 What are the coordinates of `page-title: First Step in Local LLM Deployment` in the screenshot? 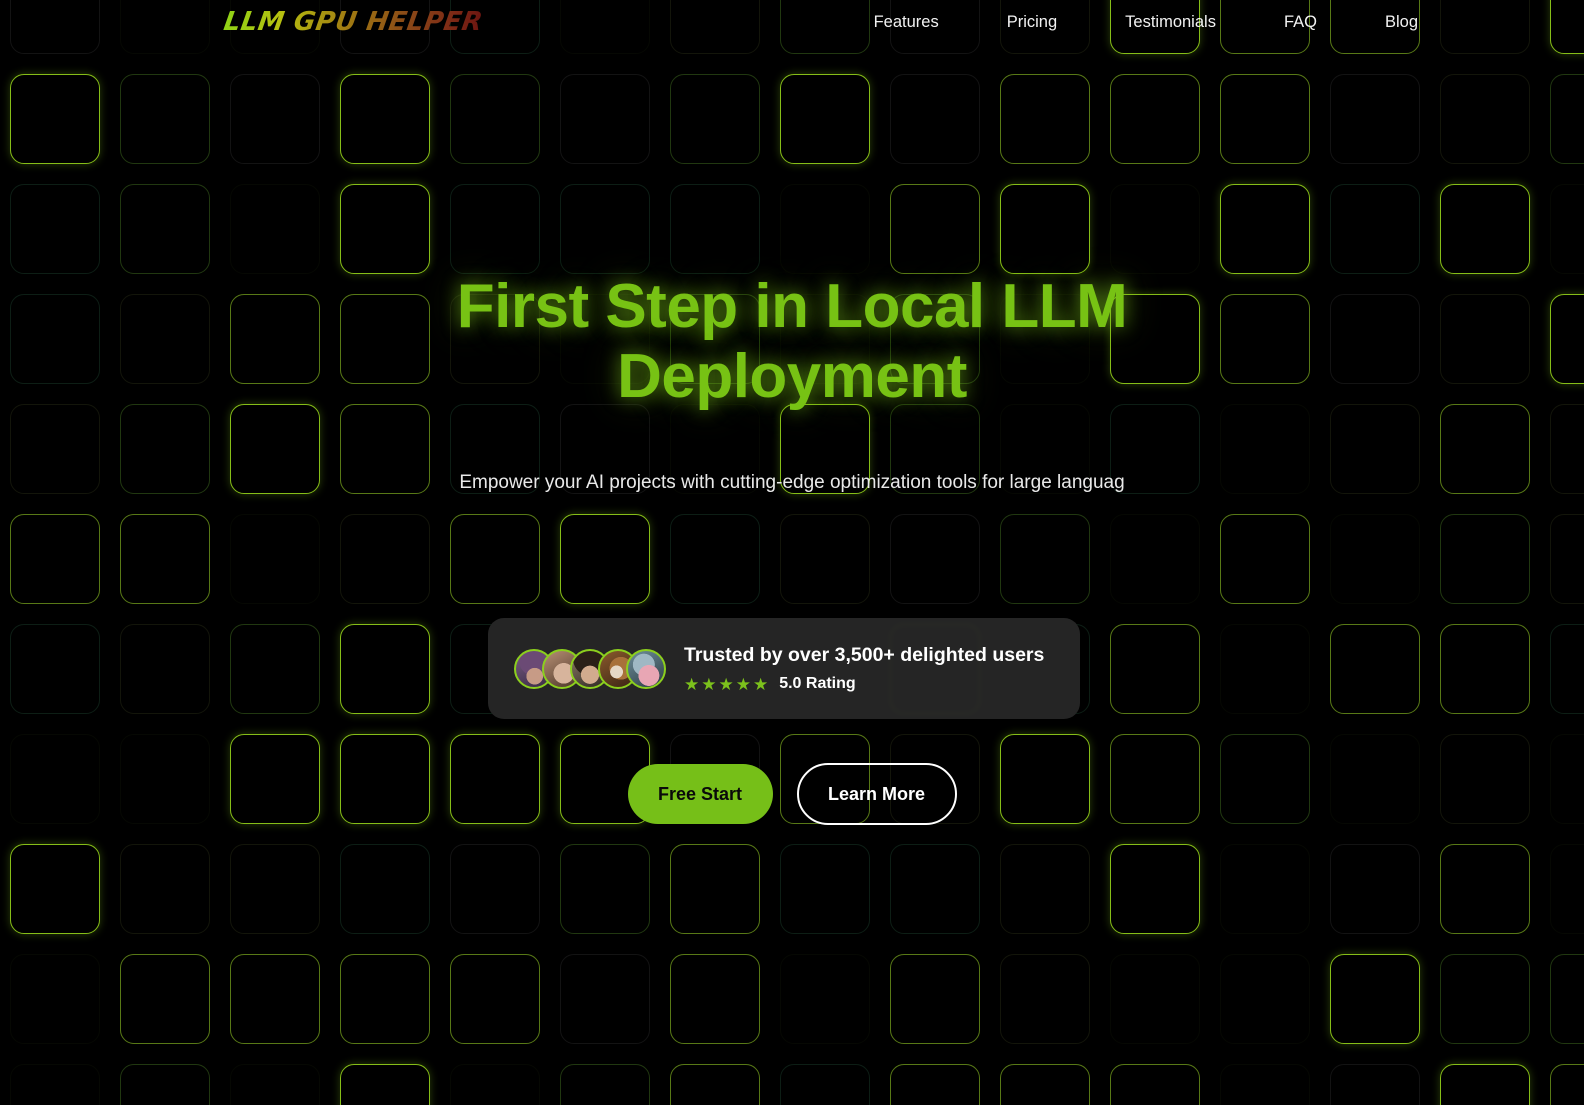 It's located at (792, 341).